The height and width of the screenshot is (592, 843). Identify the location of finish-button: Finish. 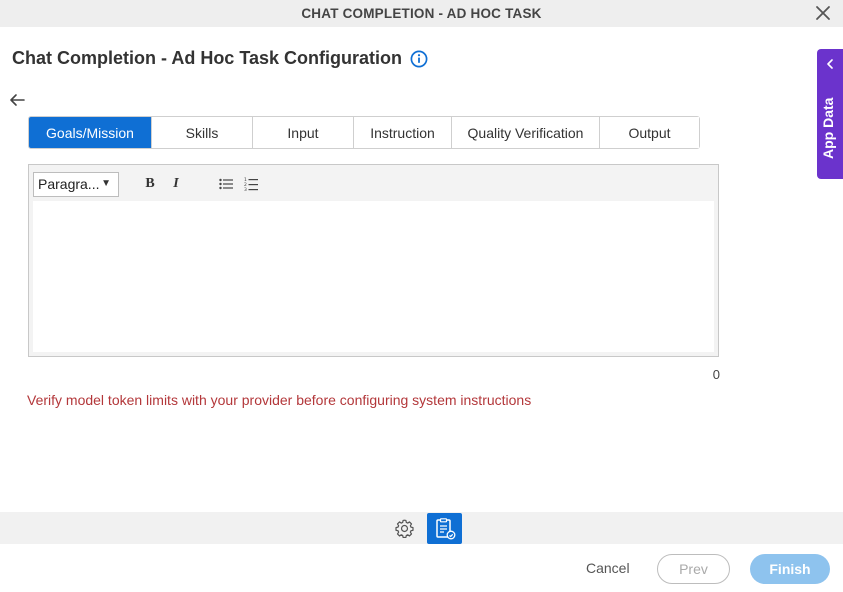
(790, 569).